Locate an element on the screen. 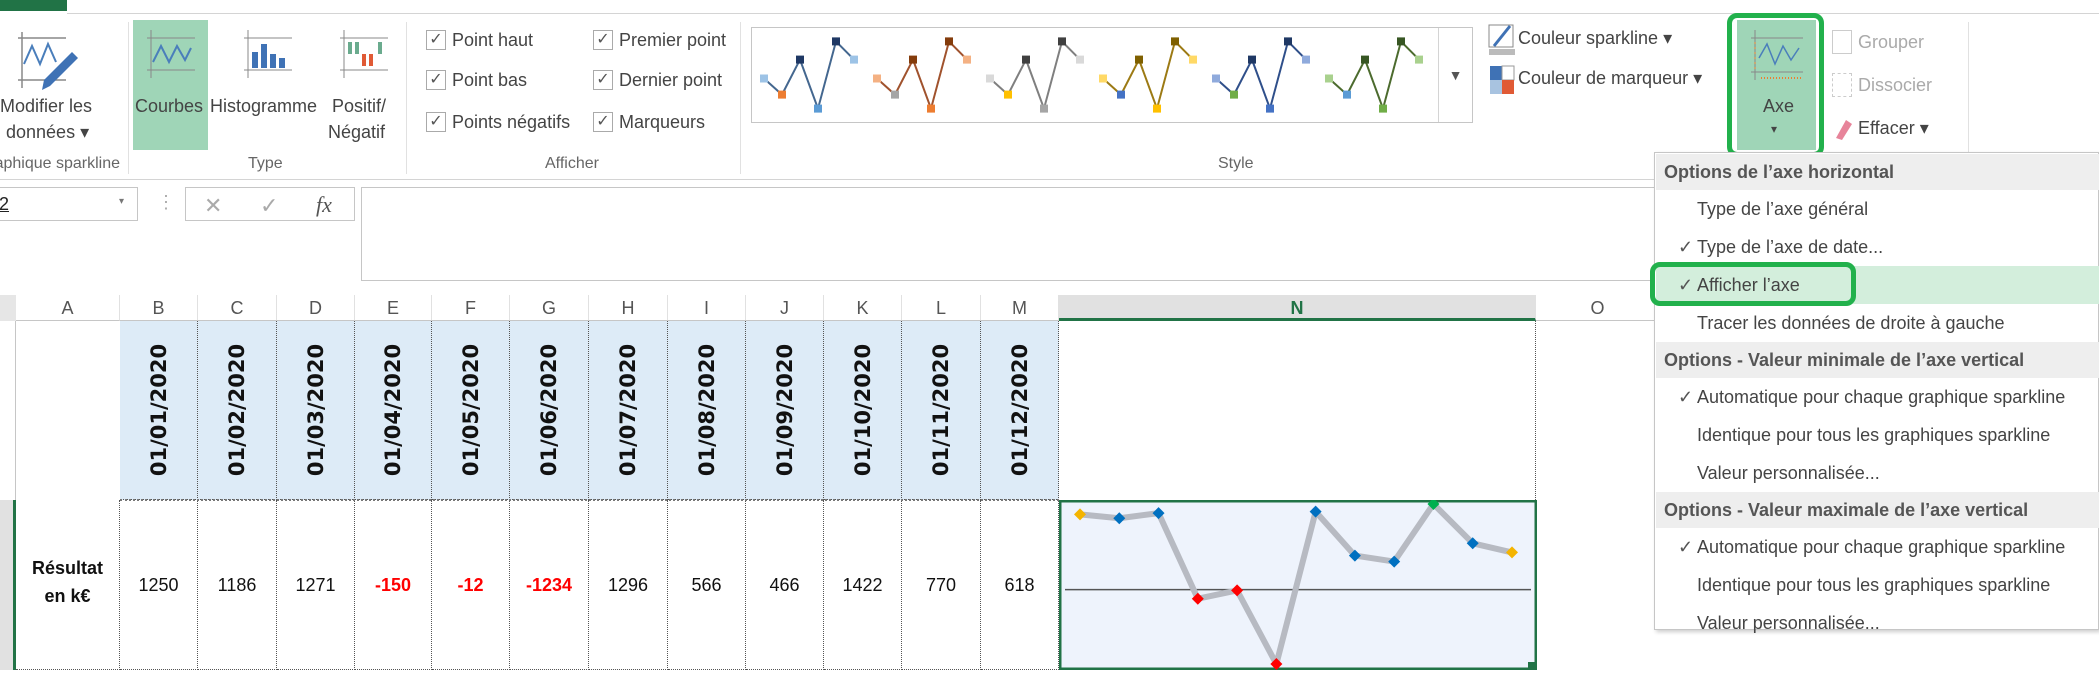  menu-item: Type de l’axe général is located at coordinates (1877, 209).